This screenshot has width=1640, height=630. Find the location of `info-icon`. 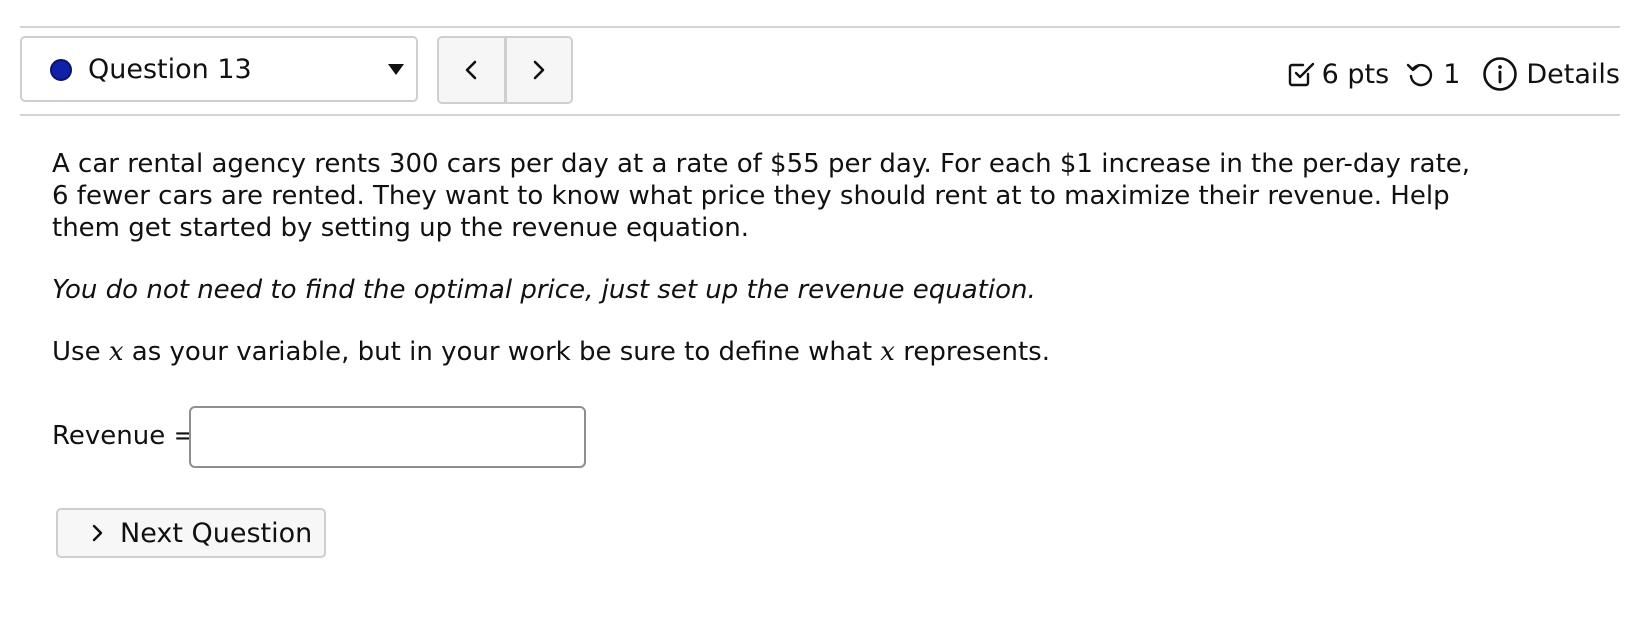

info-icon is located at coordinates (1500, 74).